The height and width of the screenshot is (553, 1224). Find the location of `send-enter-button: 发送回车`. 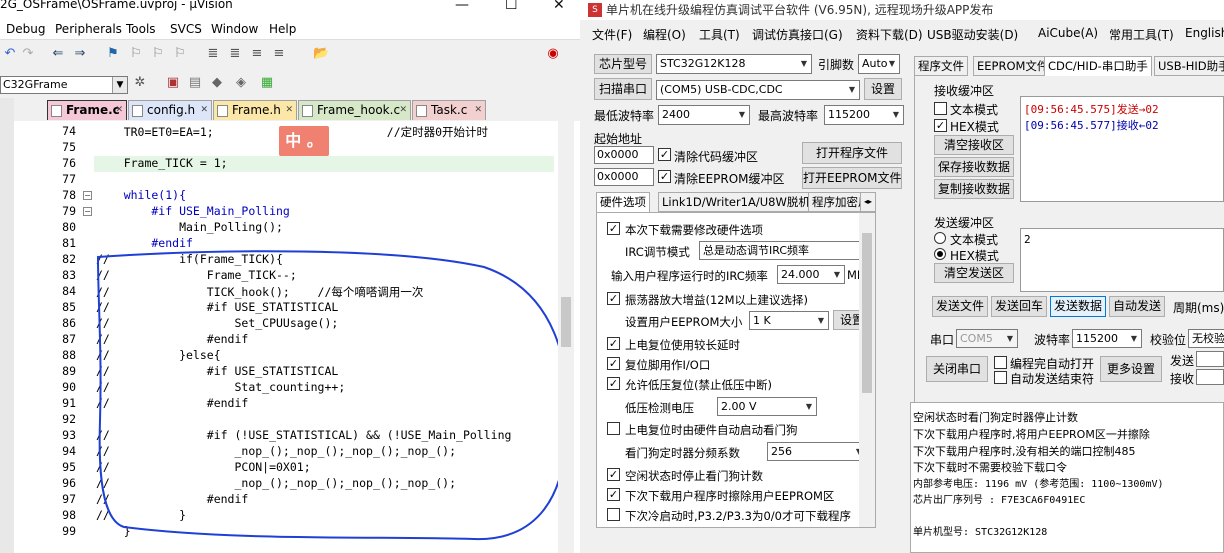

send-enter-button: 发送回车 is located at coordinates (1019, 306).